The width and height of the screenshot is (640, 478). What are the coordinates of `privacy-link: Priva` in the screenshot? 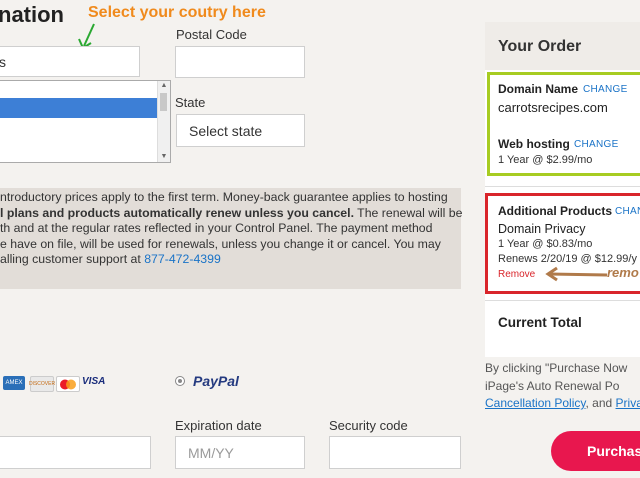 It's located at (628, 403).